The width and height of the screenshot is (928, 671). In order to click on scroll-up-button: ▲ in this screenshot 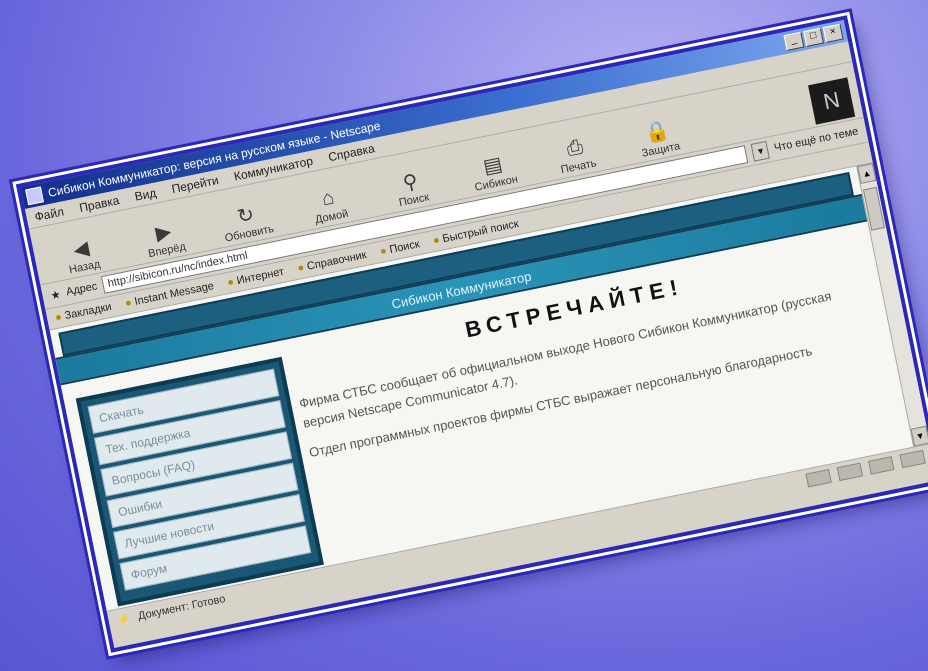, I will do `click(867, 173)`.